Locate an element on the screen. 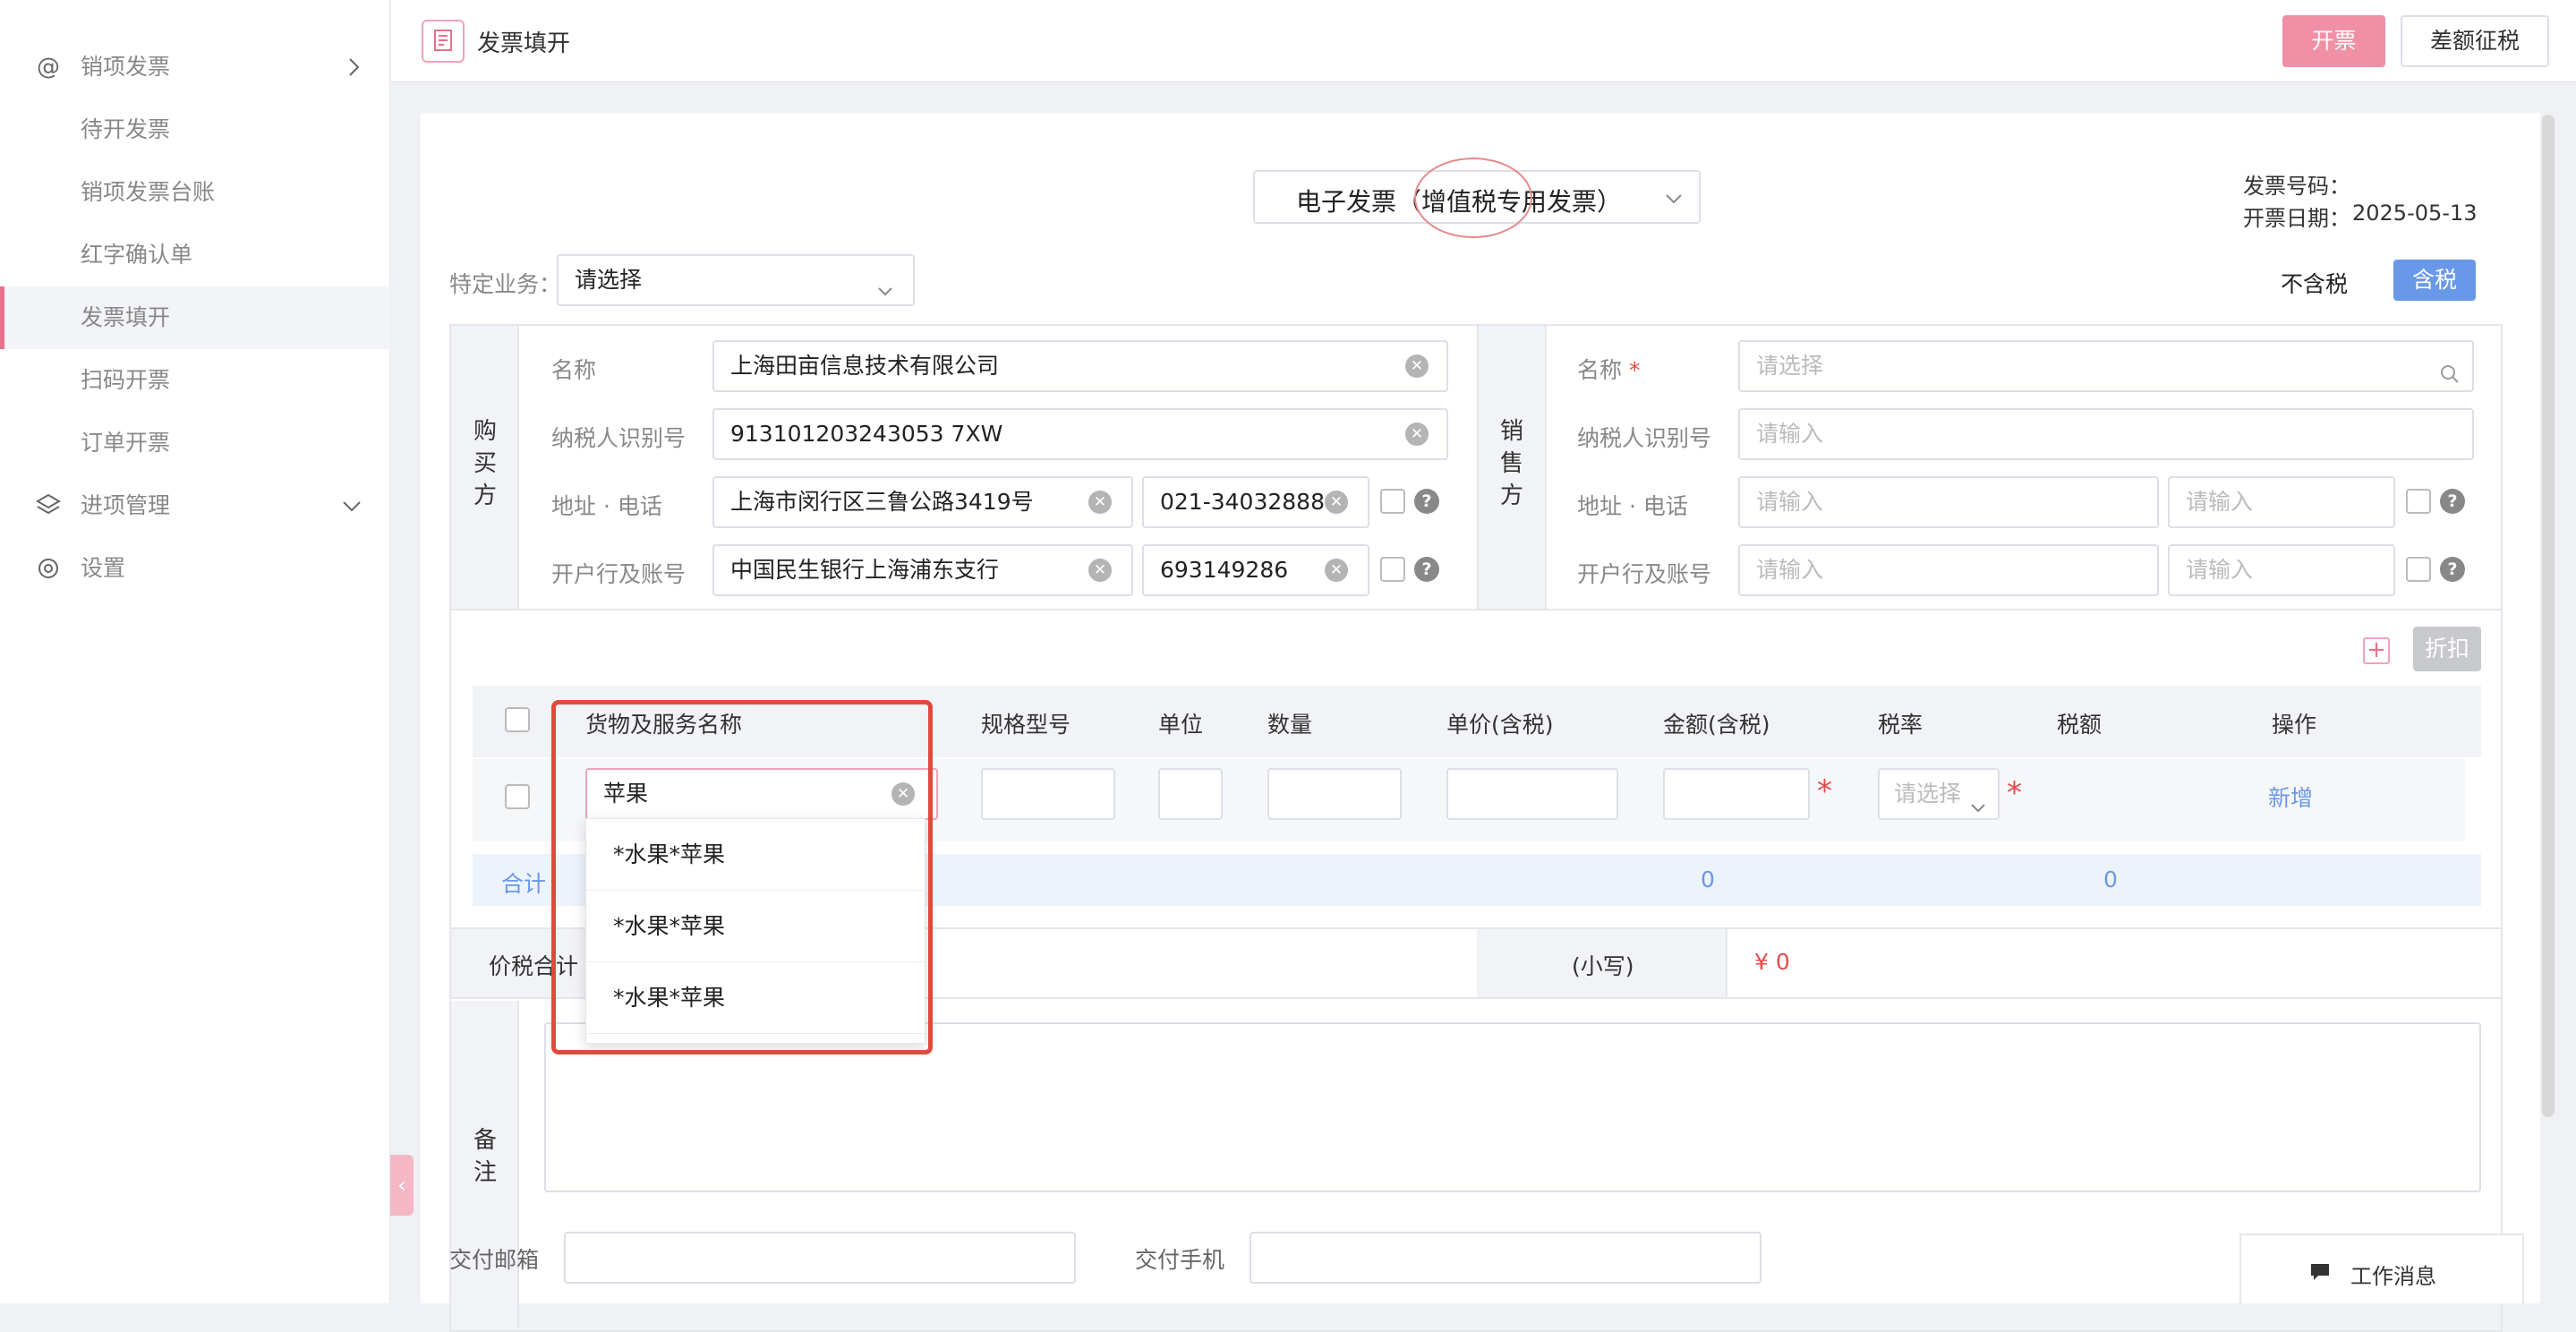 This screenshot has height=1332, width=2576. col-qty: 数量 is located at coordinates (1290, 725).